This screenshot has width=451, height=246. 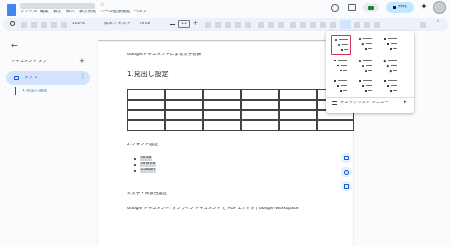 I want to click on font-size-input: 11, so click(x=184, y=24).